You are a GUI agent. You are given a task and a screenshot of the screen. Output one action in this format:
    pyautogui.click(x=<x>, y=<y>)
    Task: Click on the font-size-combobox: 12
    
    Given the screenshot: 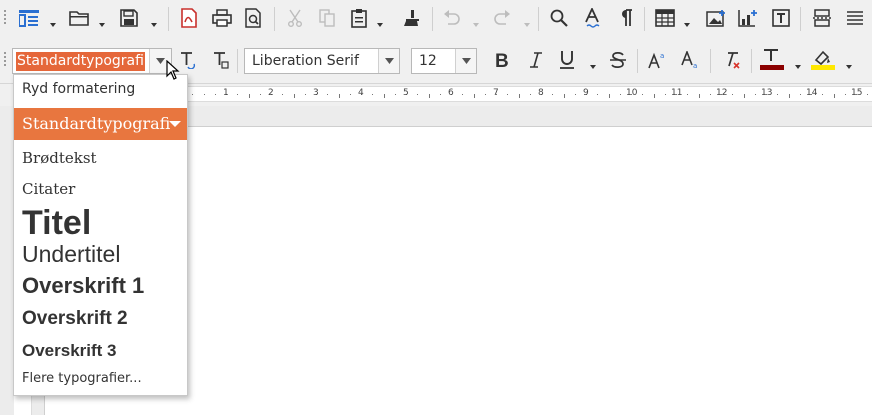 What is the action you would take?
    pyautogui.click(x=444, y=61)
    